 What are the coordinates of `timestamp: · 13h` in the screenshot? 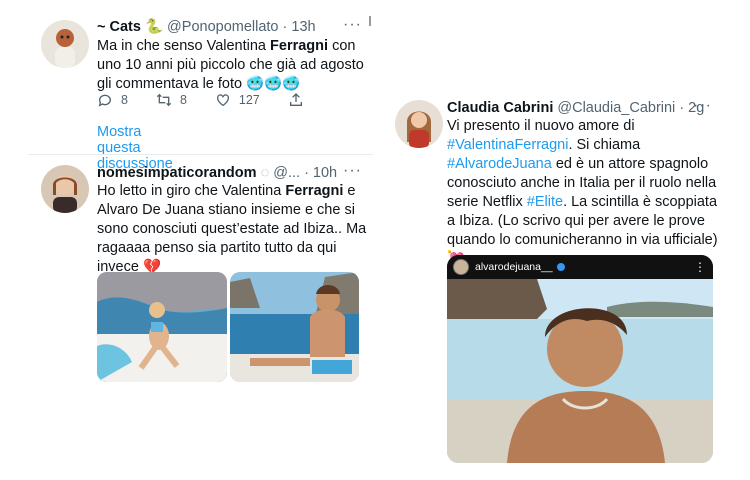 It's located at (299, 27).